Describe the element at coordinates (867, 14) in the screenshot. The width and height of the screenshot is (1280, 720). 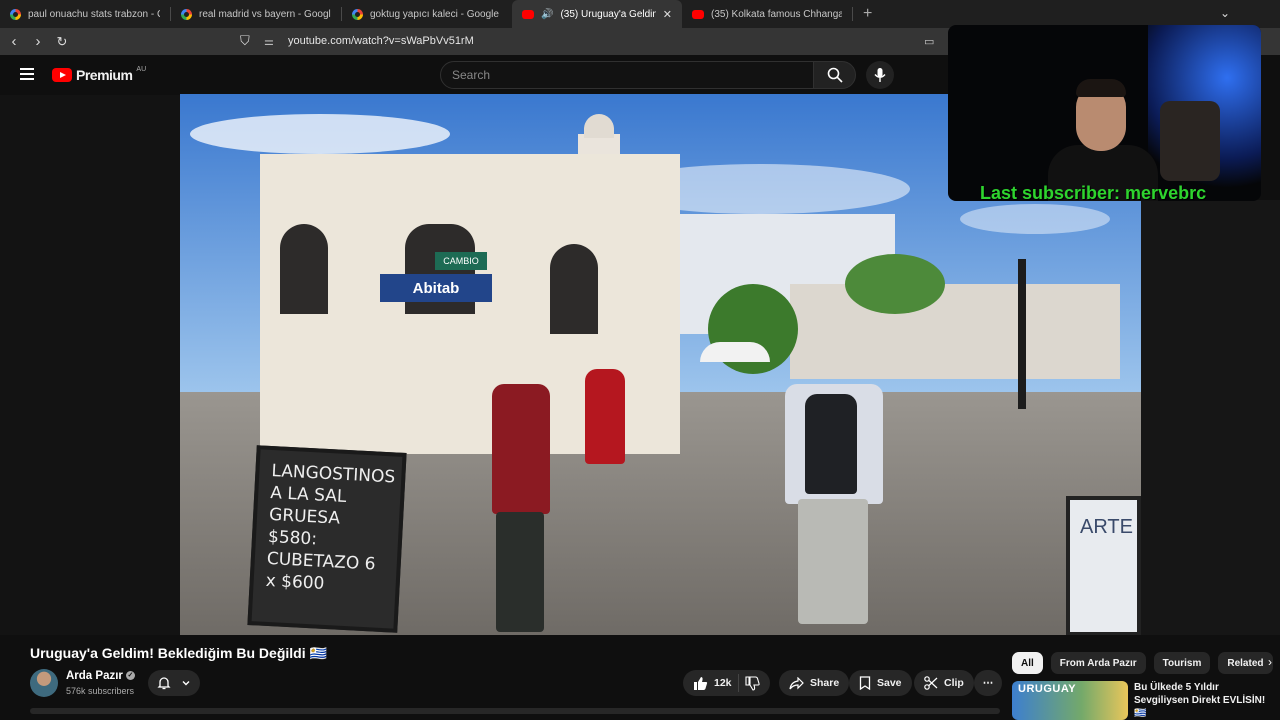
I see `new-tab-icon: +` at that location.